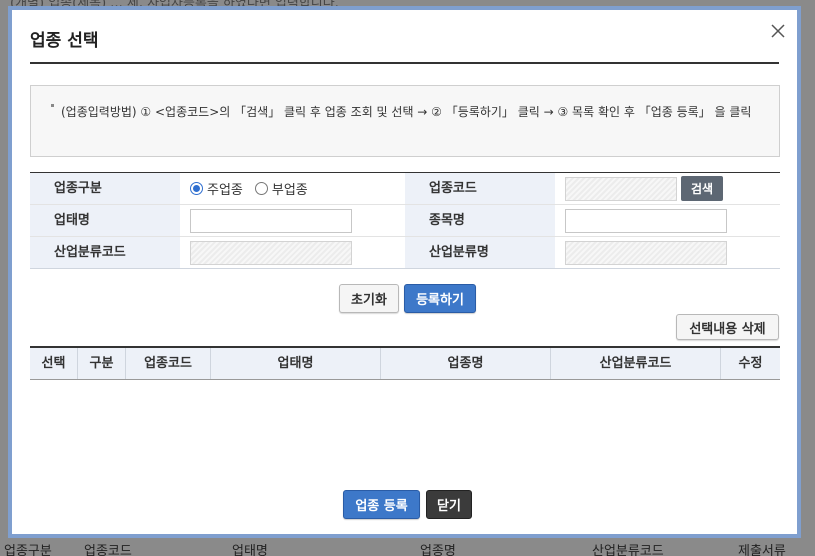 The image size is (815, 556). What do you see at coordinates (295, 363) in the screenshot?
I see `col-business-name: 업태명` at bounding box center [295, 363].